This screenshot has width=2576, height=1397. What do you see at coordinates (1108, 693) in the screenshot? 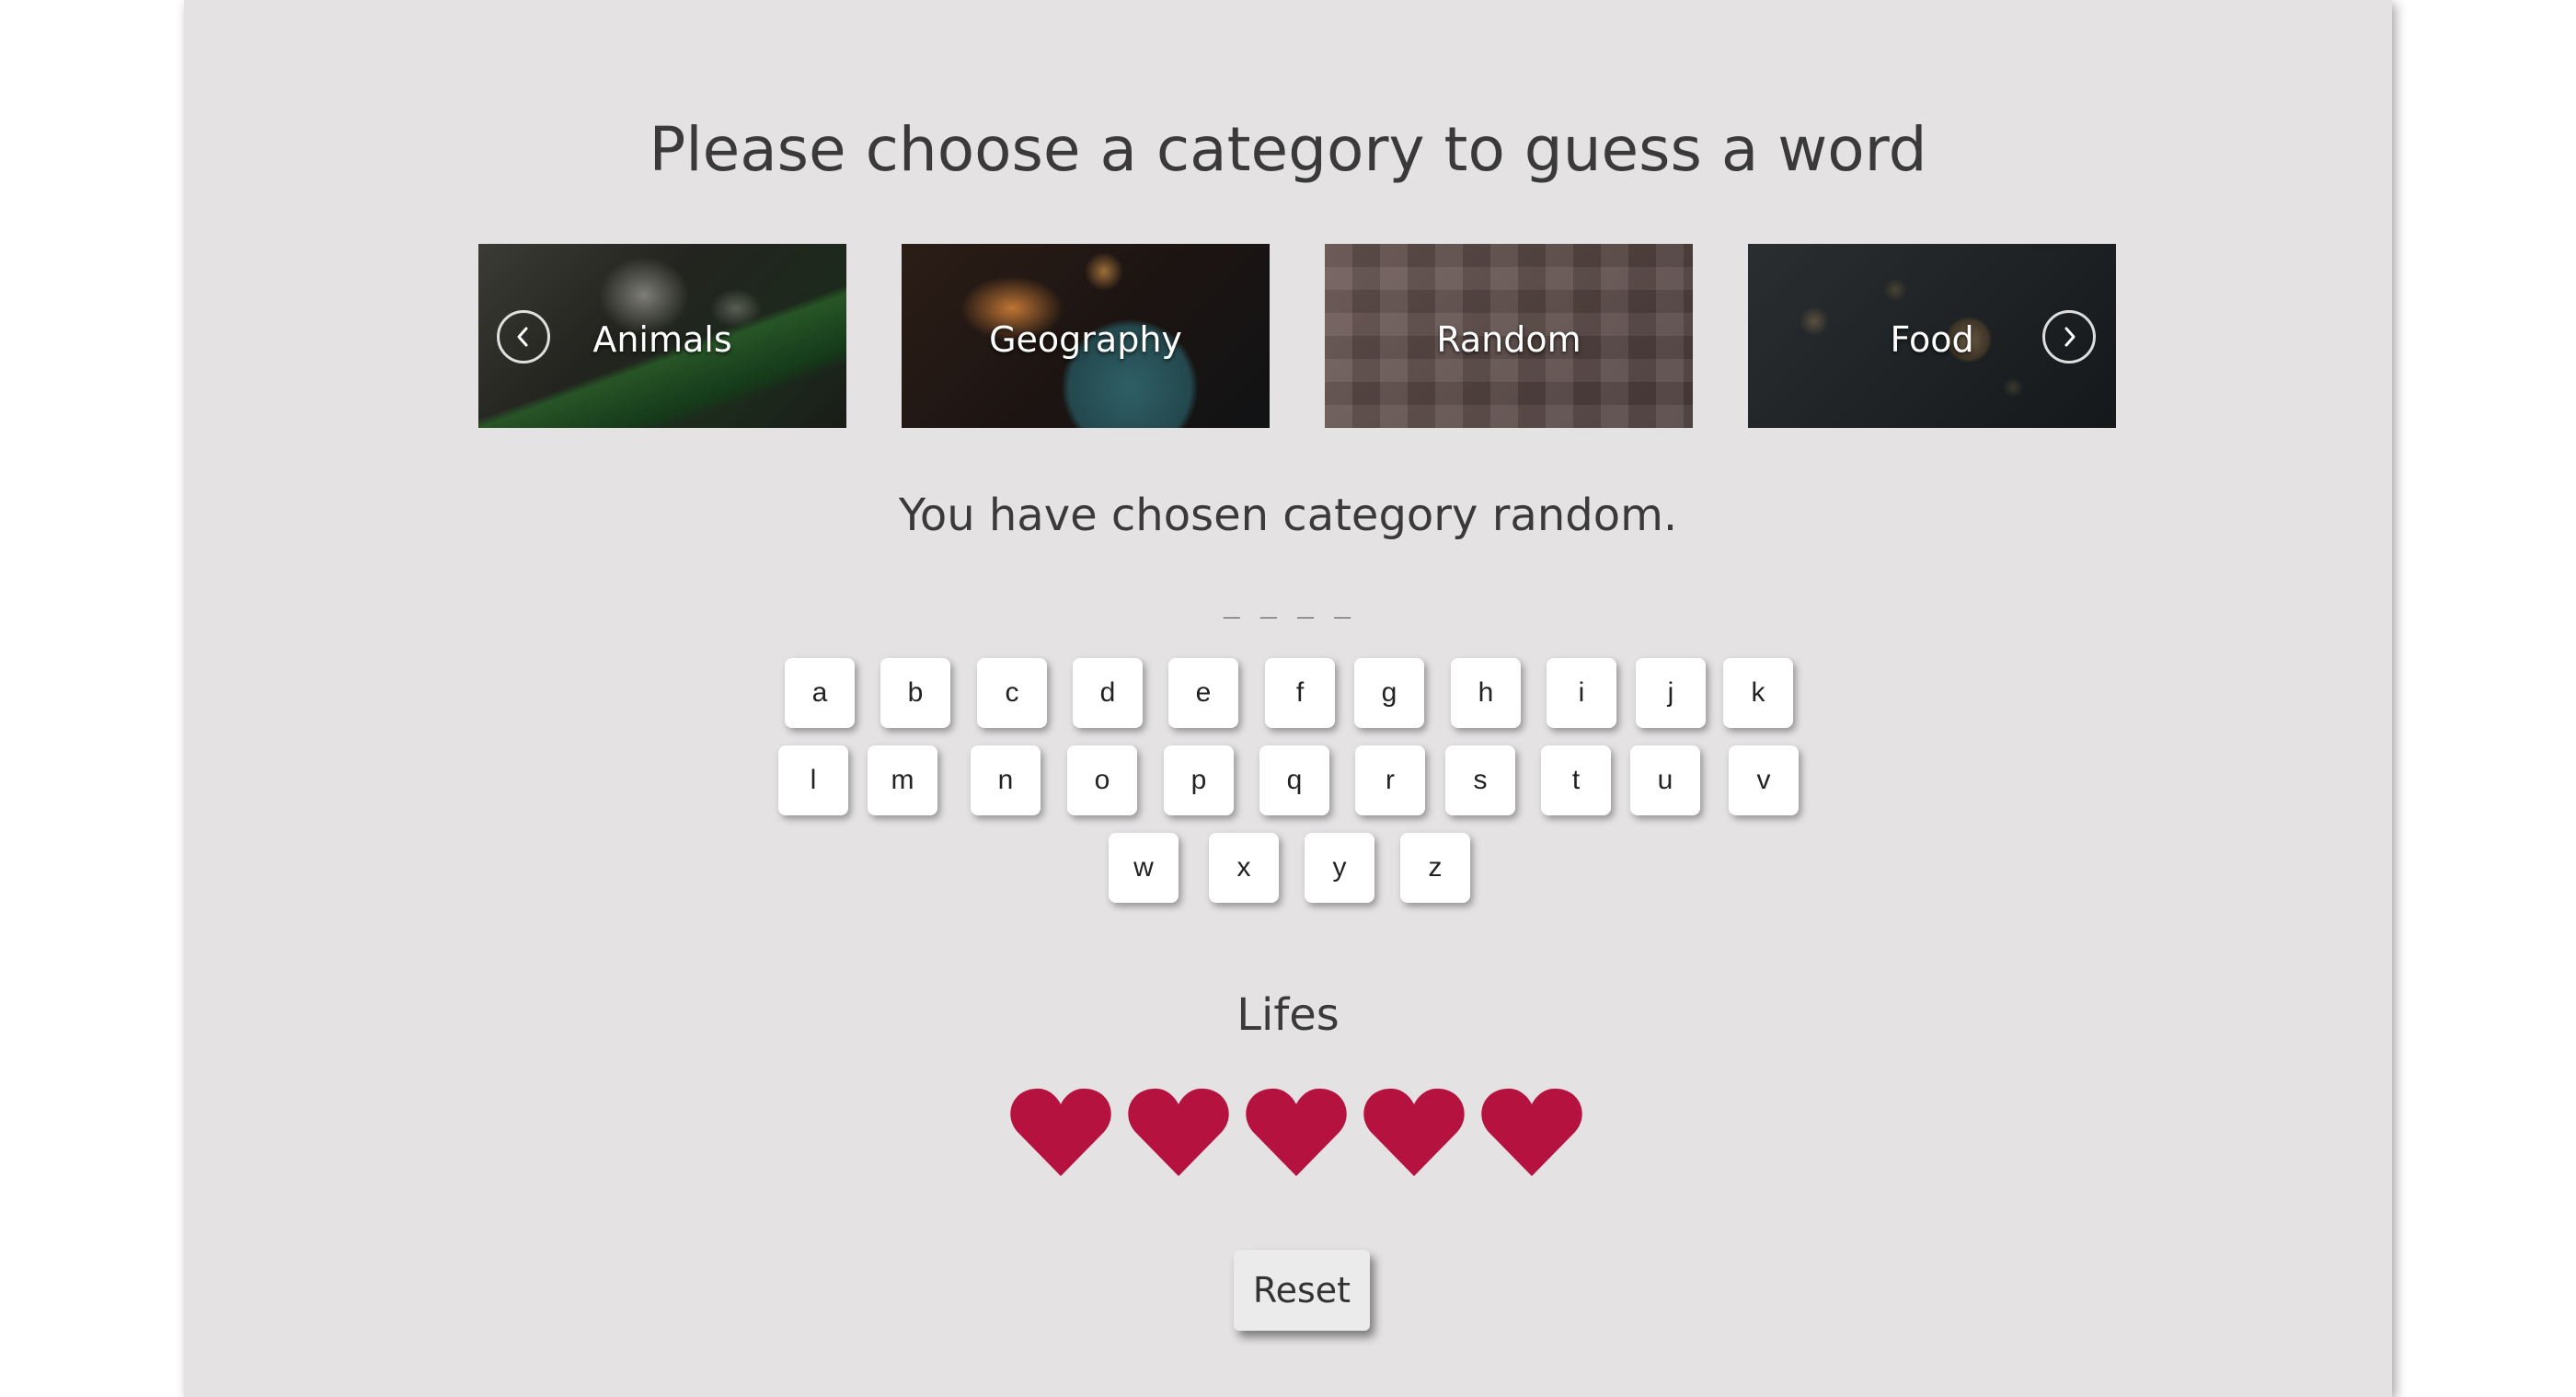
I see `key-d: d` at bounding box center [1108, 693].